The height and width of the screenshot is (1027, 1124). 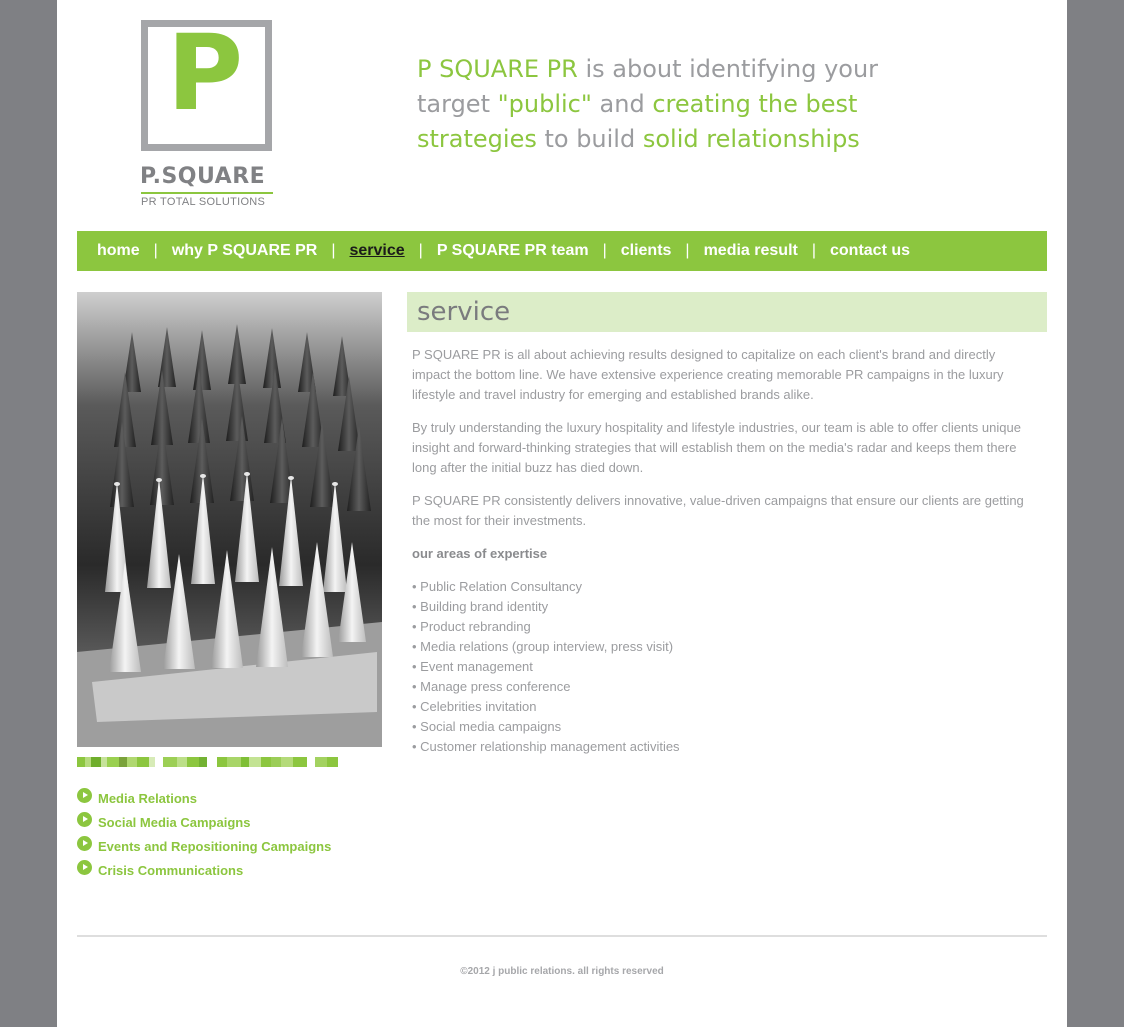 What do you see at coordinates (870, 251) in the screenshot?
I see `nav-contact-us: contact us` at bounding box center [870, 251].